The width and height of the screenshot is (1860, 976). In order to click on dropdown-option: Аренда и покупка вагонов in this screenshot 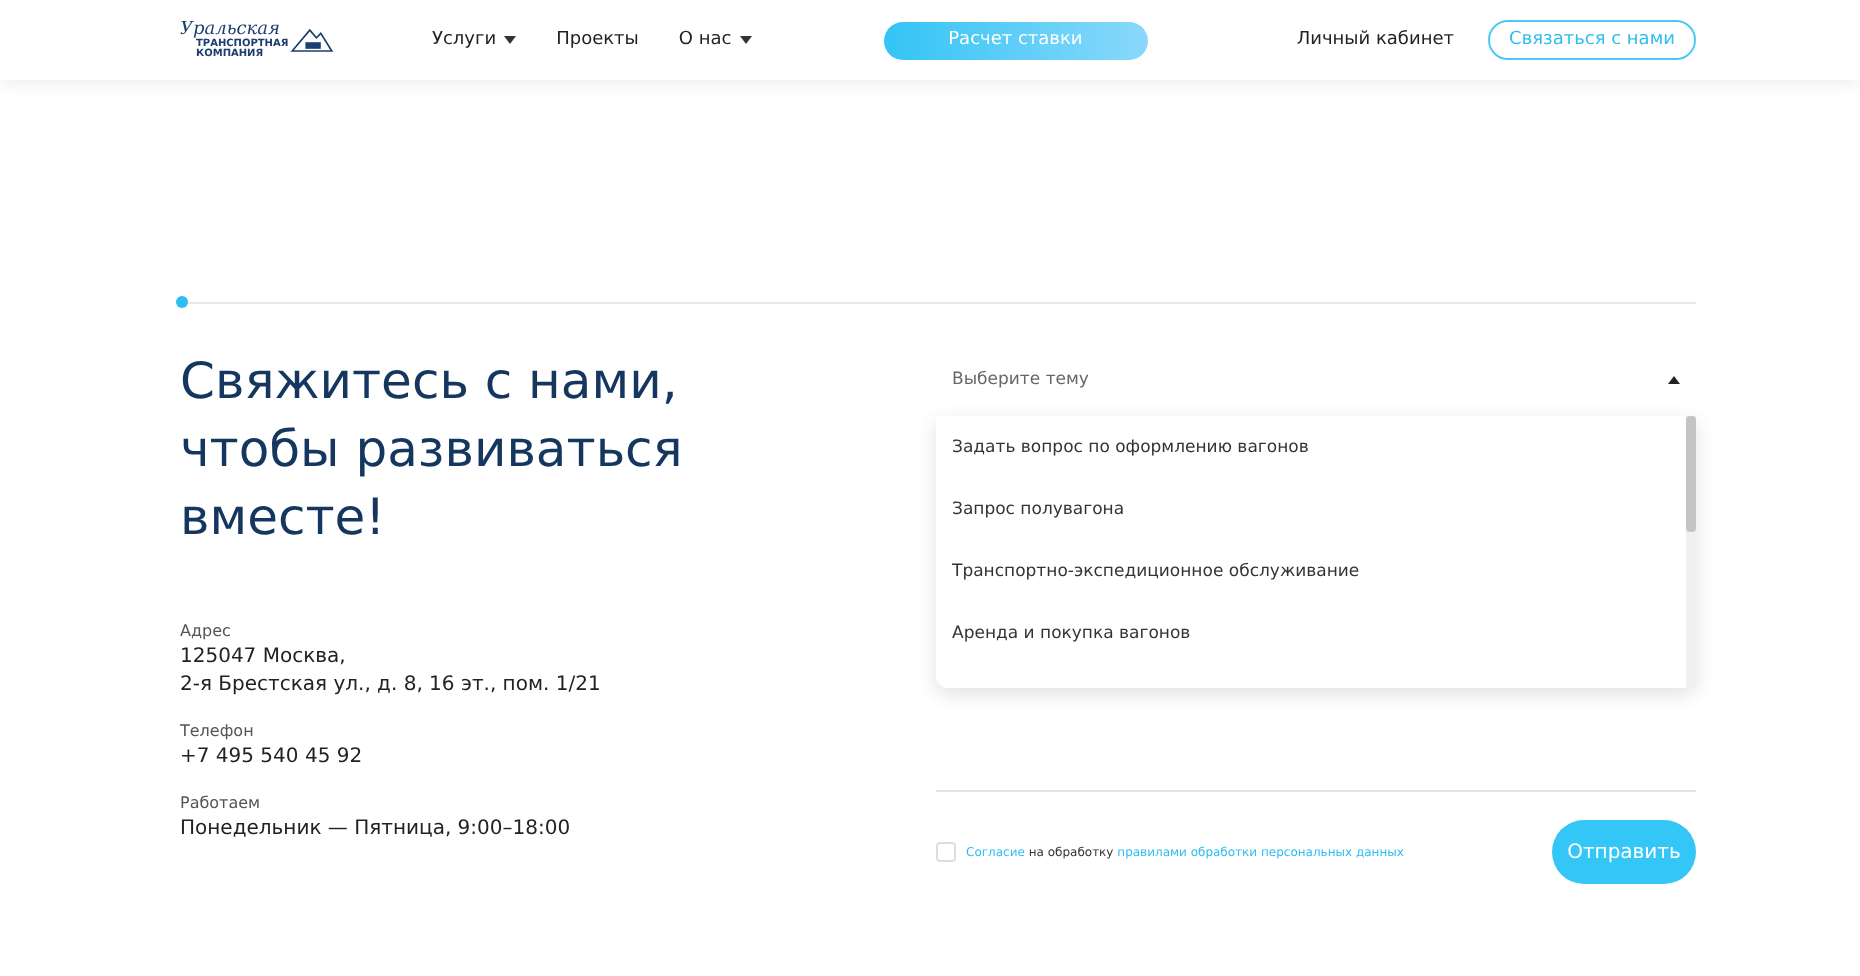, I will do `click(1311, 635)`.